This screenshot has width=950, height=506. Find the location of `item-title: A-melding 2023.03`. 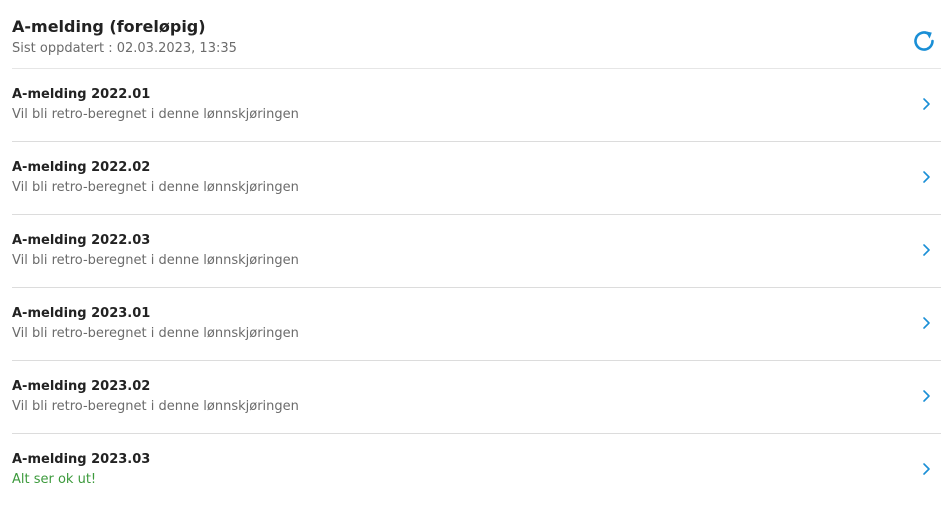

item-title: A-melding 2023.03 is located at coordinates (81, 459).